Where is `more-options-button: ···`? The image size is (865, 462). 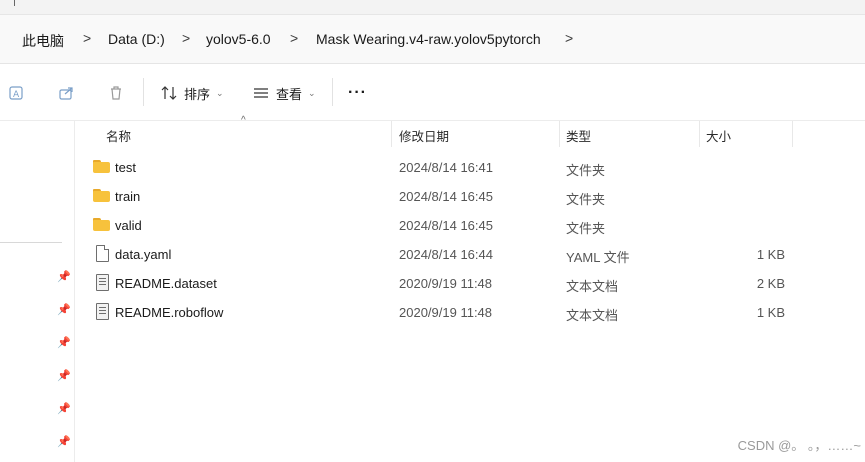
more-options-button: ··· is located at coordinates (357, 93).